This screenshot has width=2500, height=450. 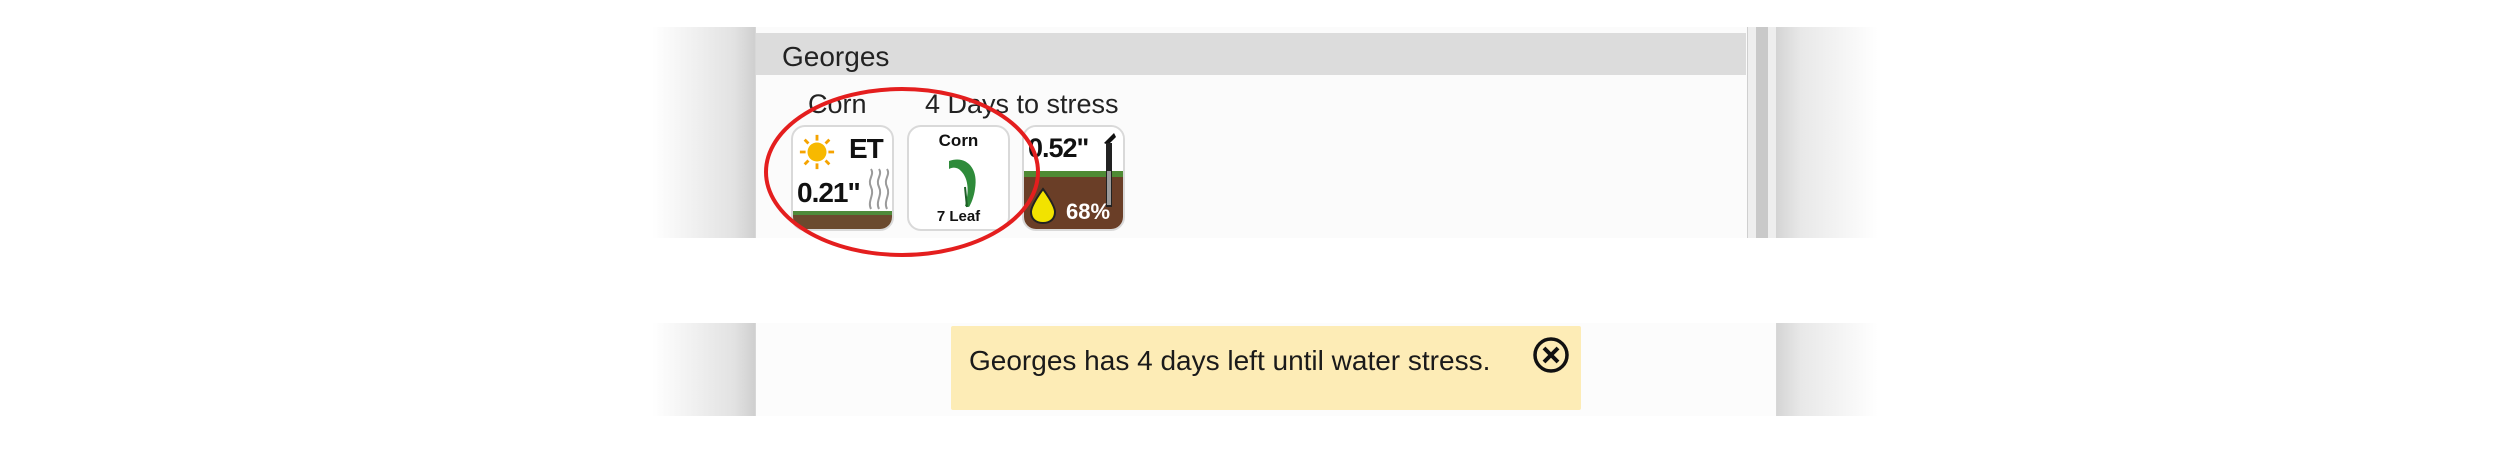 What do you see at coordinates (837, 104) in the screenshot?
I see `crop-label: Corn` at bounding box center [837, 104].